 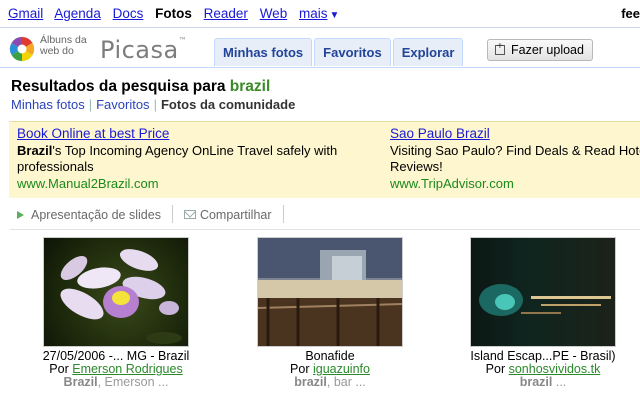 I want to click on logo-brand: Picasa™, so click(x=144, y=50).